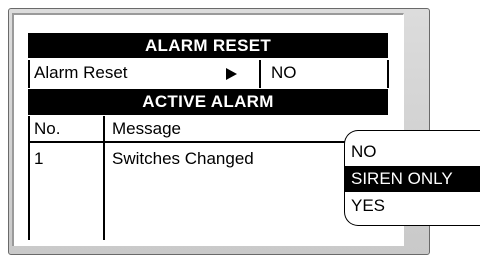 The height and width of the screenshot is (255, 480). What do you see at coordinates (208, 74) in the screenshot?
I see `alarm-reset-row: Alarm Reset NO` at bounding box center [208, 74].